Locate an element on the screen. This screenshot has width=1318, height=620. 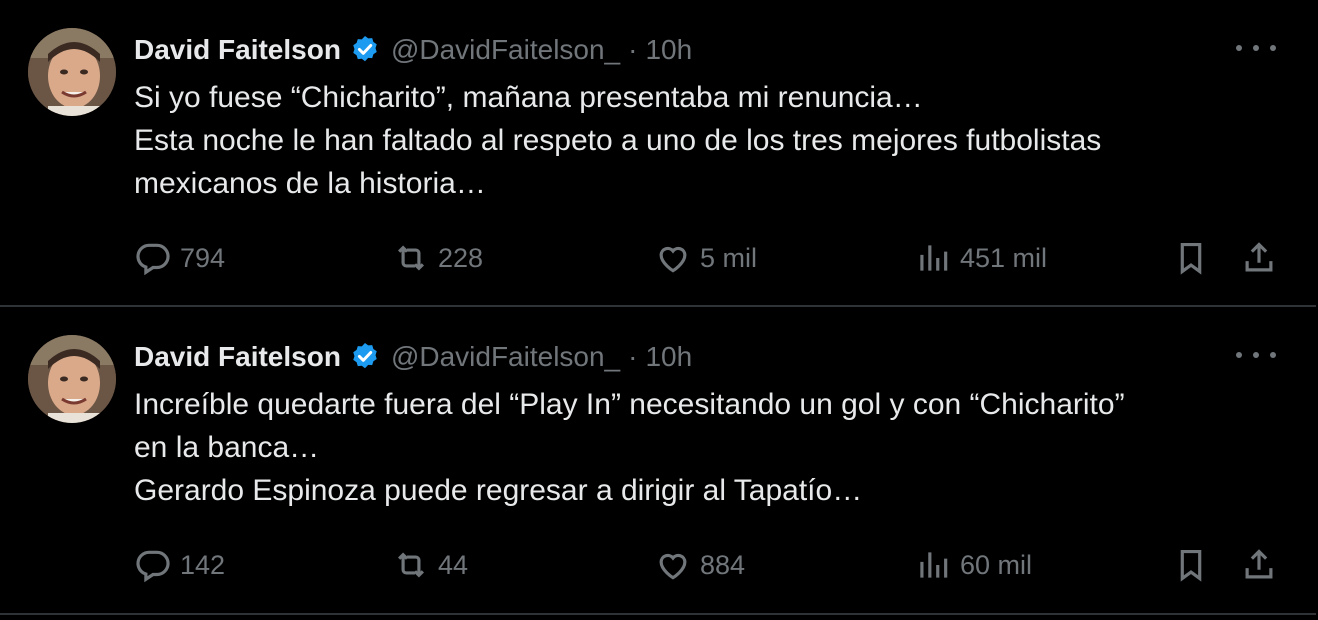
like-button: 5 mil is located at coordinates (705, 258).